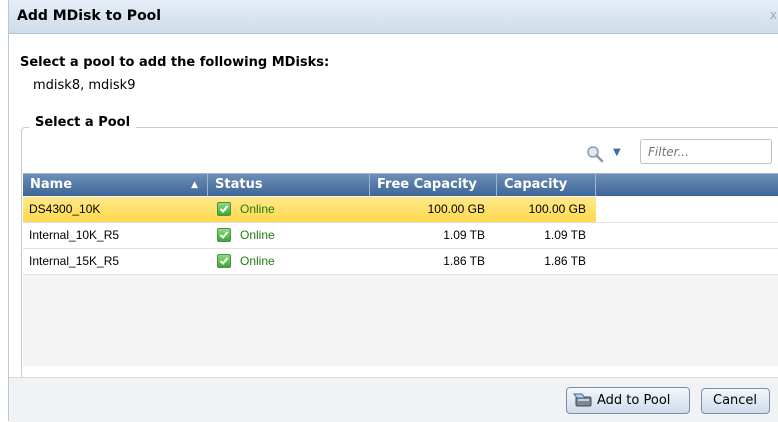 The height and width of the screenshot is (422, 778). I want to click on dialog-titlebar: Add MDisk to Pool x, so click(393, 17).